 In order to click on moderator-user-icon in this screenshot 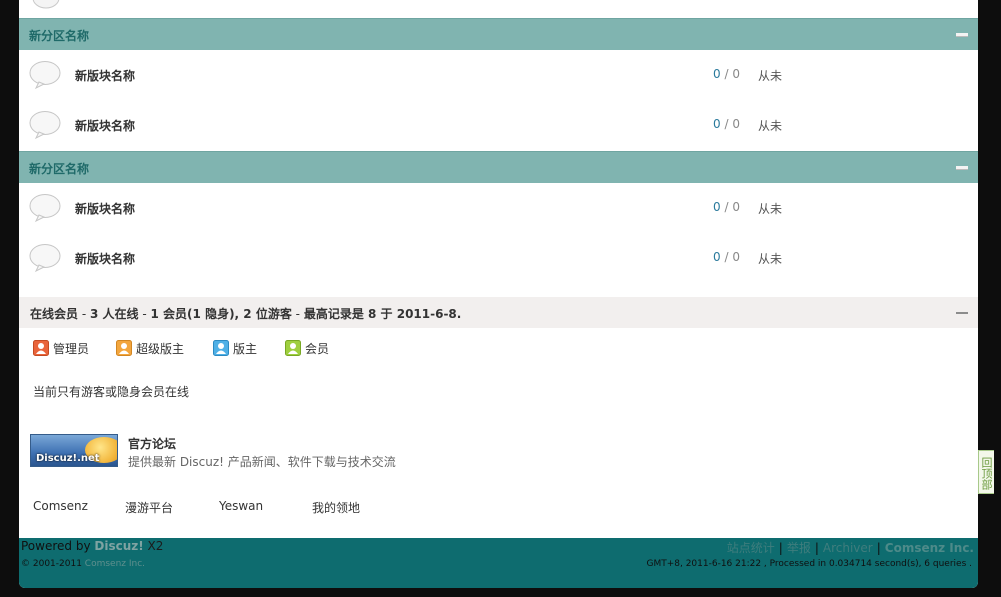, I will do `click(221, 348)`.